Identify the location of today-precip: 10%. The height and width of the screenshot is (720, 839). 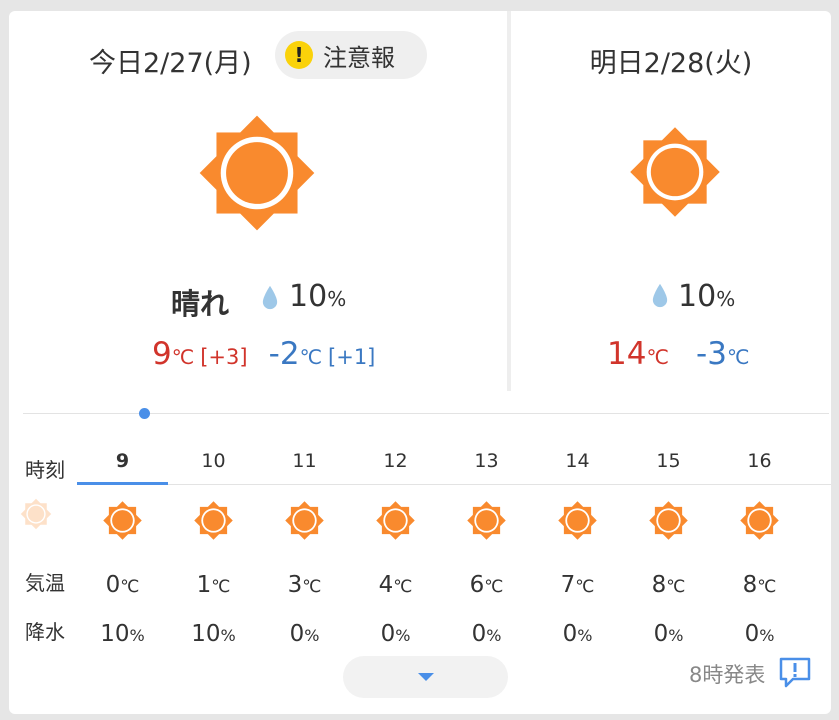
(317, 296).